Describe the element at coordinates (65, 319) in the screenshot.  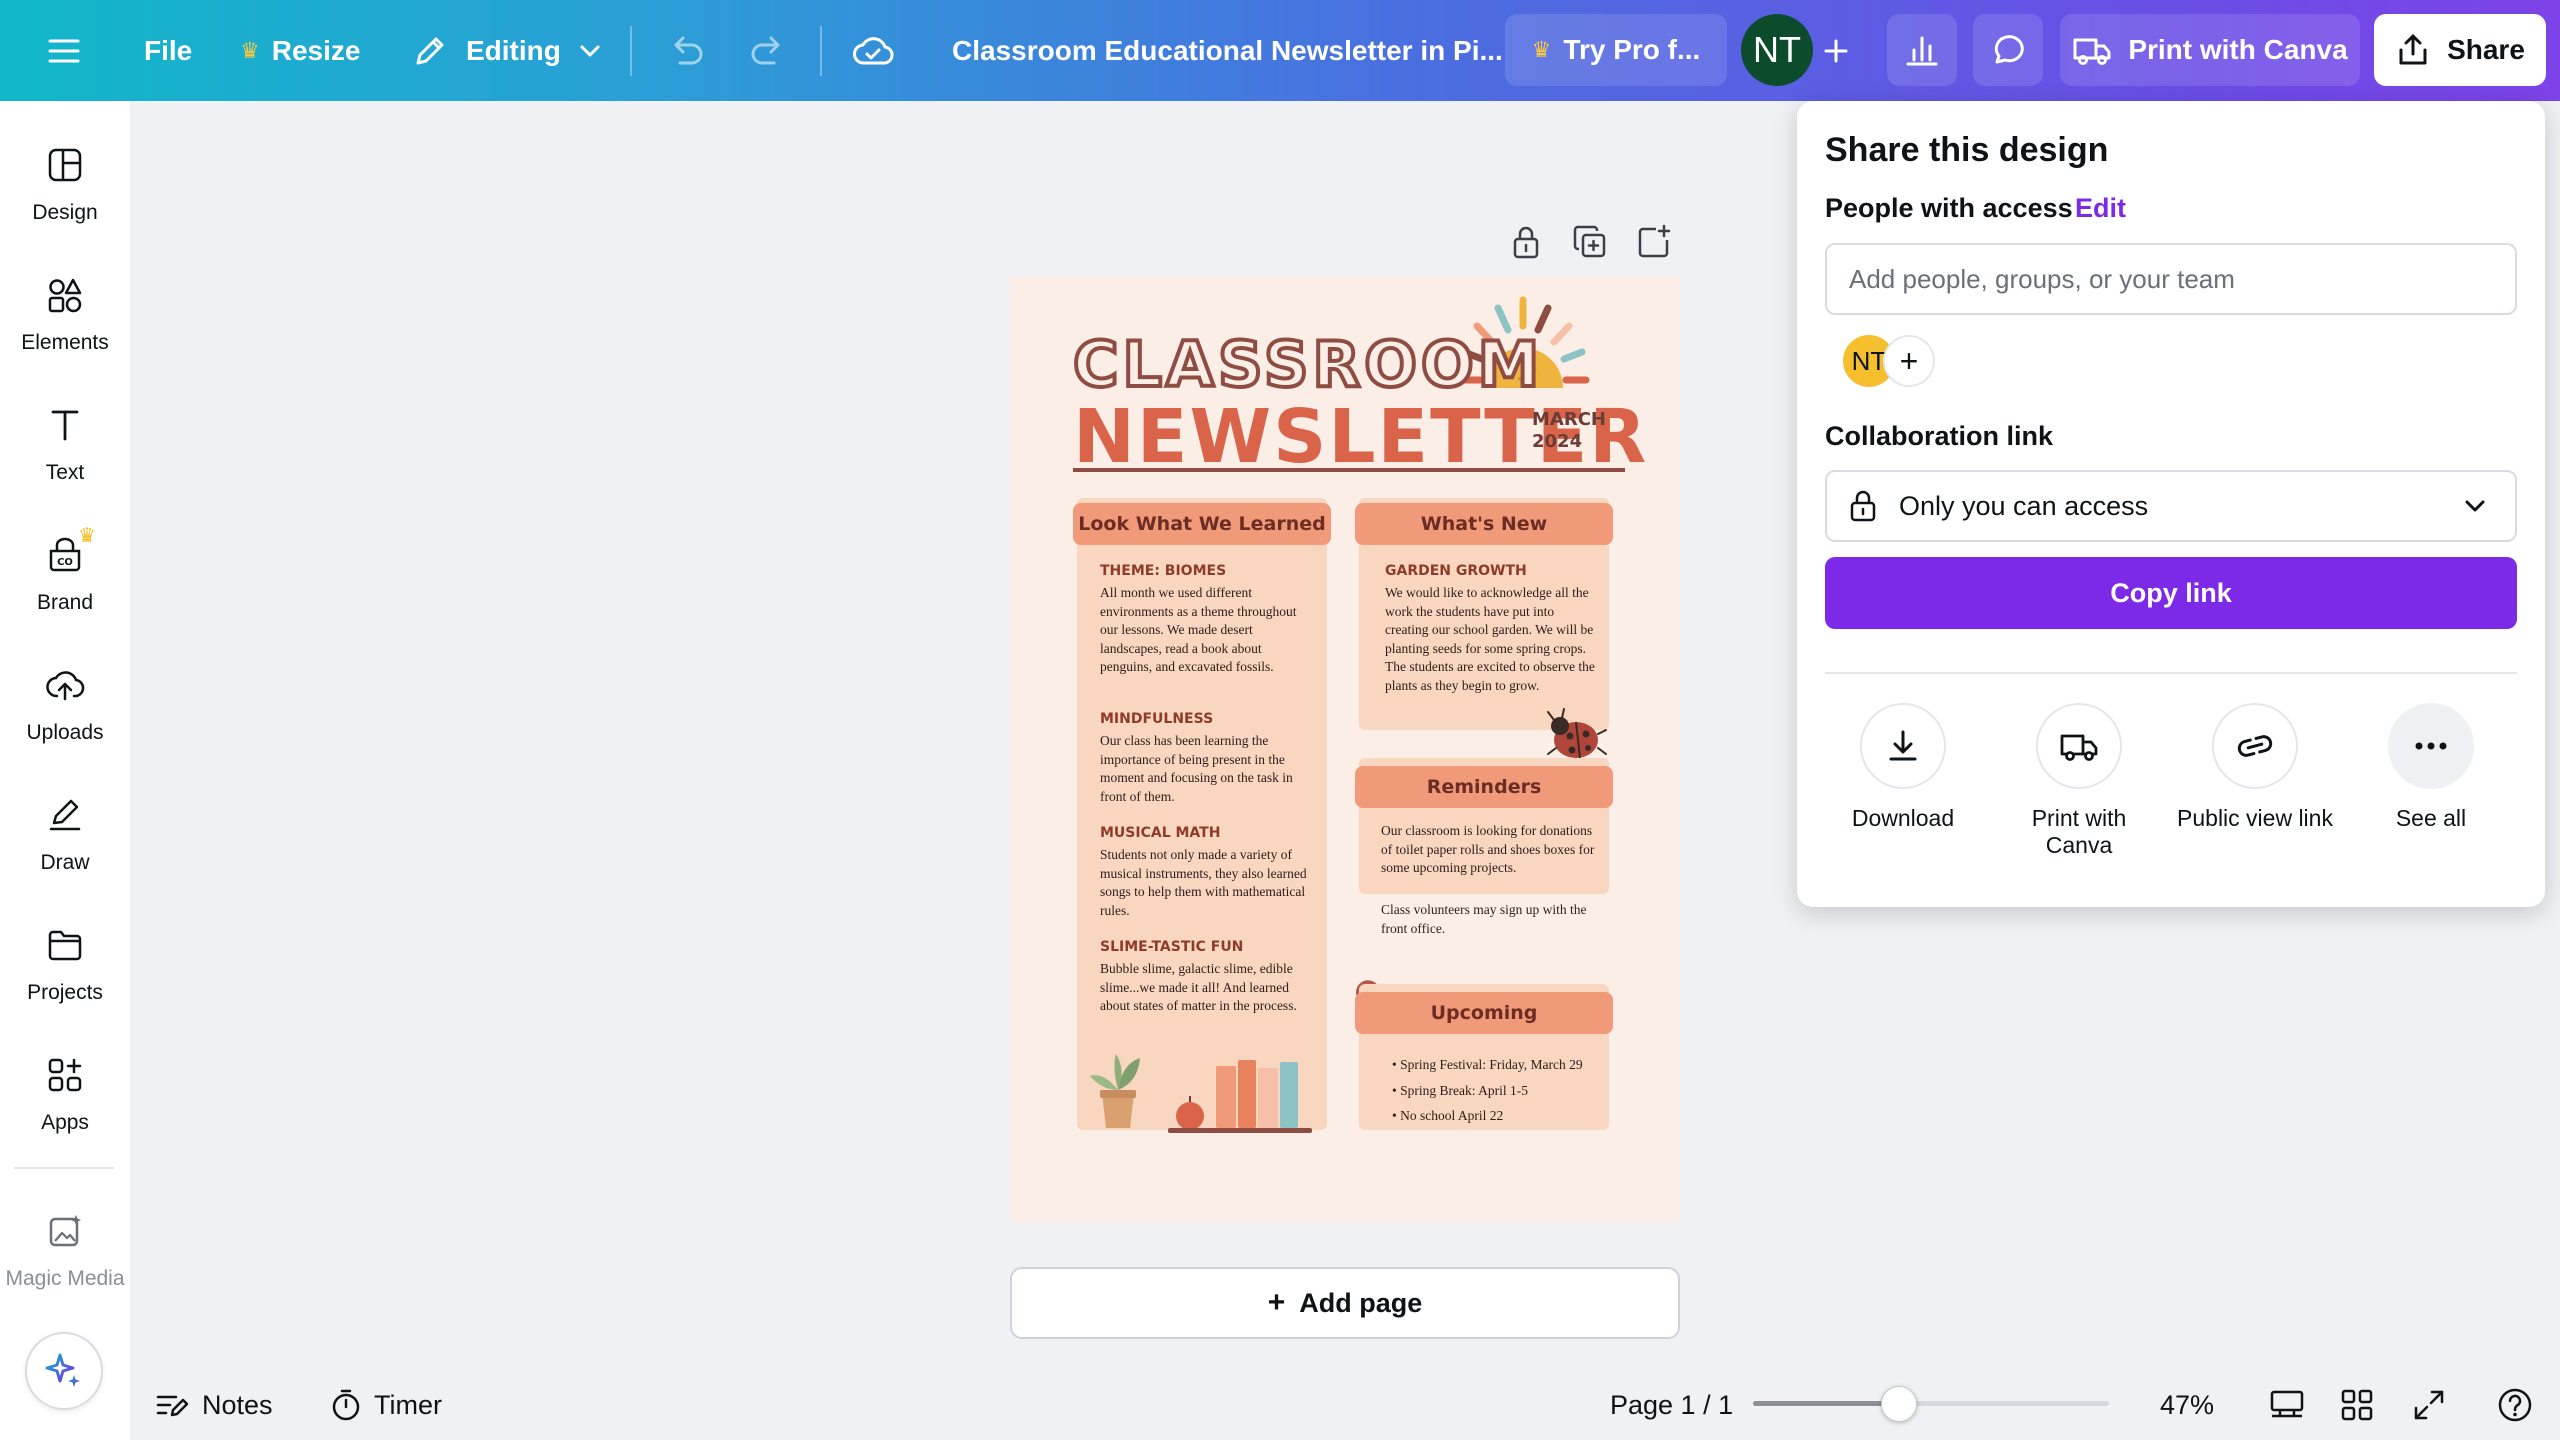
I see `sidebar-item-elements: Elements` at that location.